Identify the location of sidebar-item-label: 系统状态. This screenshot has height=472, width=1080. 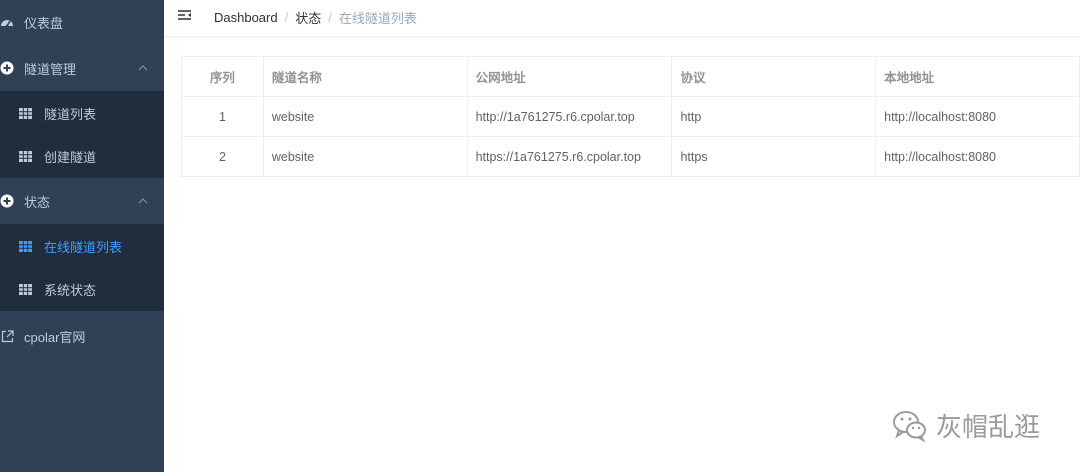
(70, 290).